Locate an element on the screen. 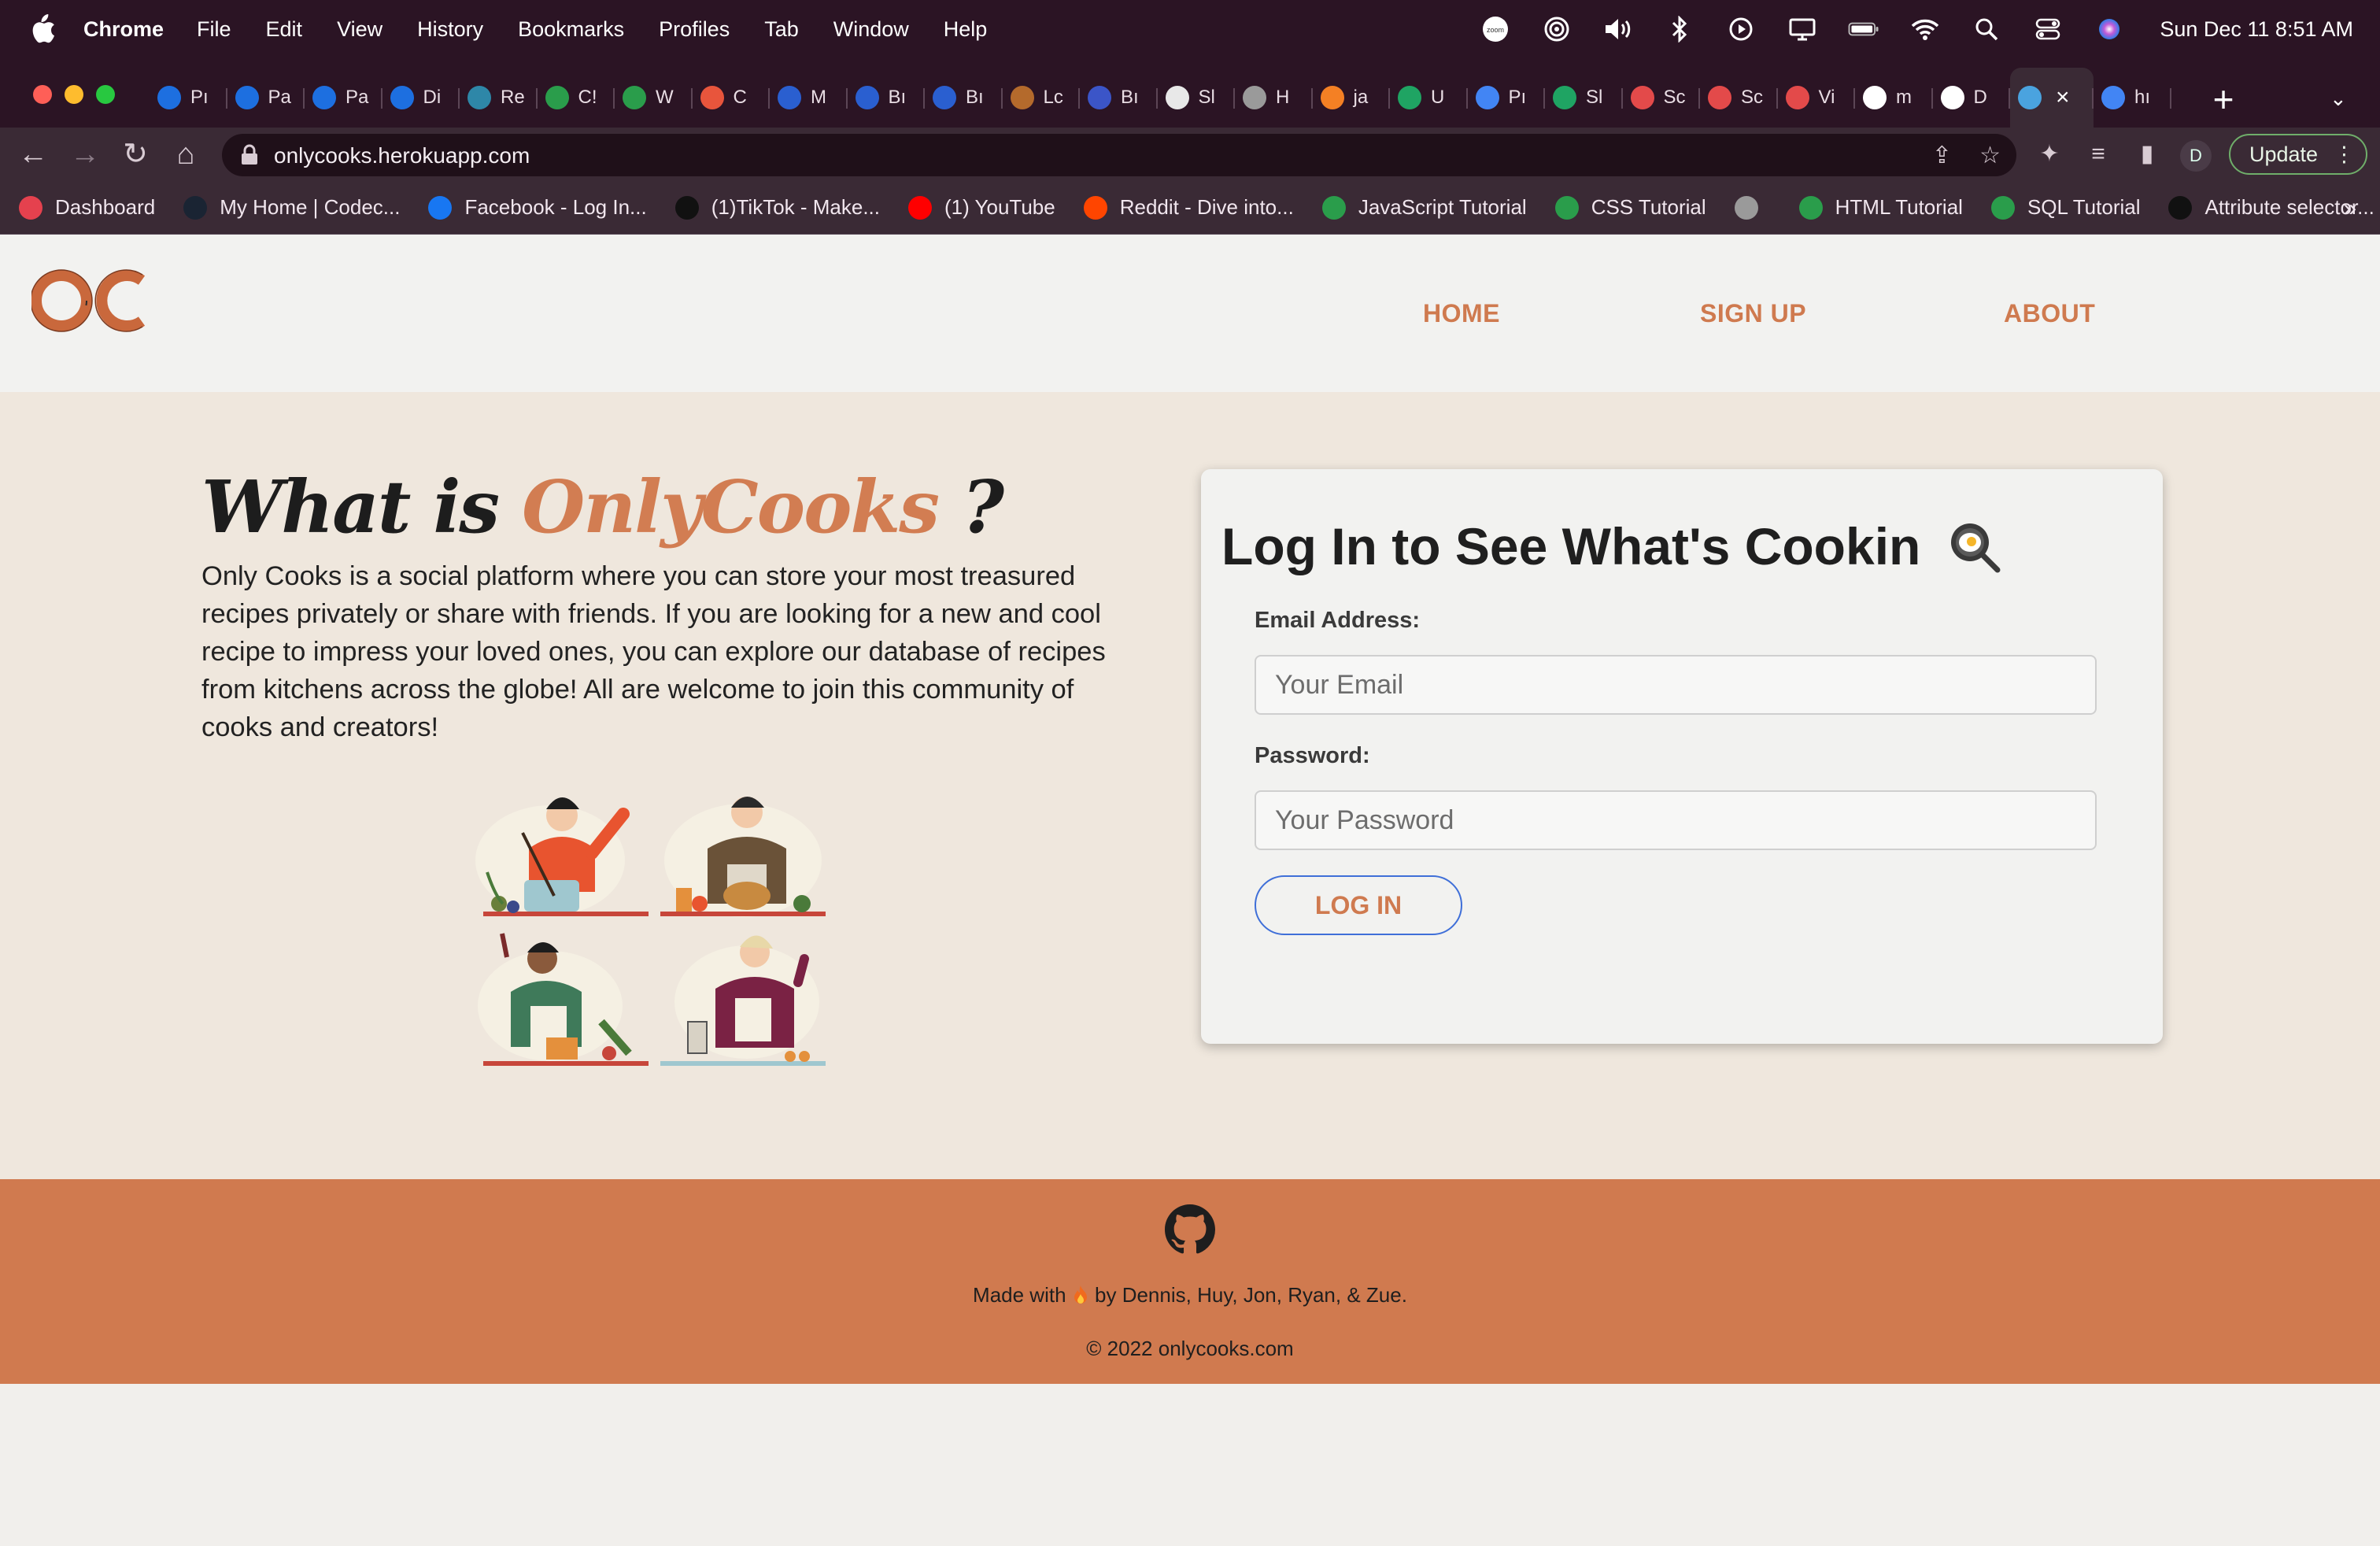 This screenshot has height=1546, width=2380. tab-search-chevron-icon: ⌄ is located at coordinates (2338, 99).